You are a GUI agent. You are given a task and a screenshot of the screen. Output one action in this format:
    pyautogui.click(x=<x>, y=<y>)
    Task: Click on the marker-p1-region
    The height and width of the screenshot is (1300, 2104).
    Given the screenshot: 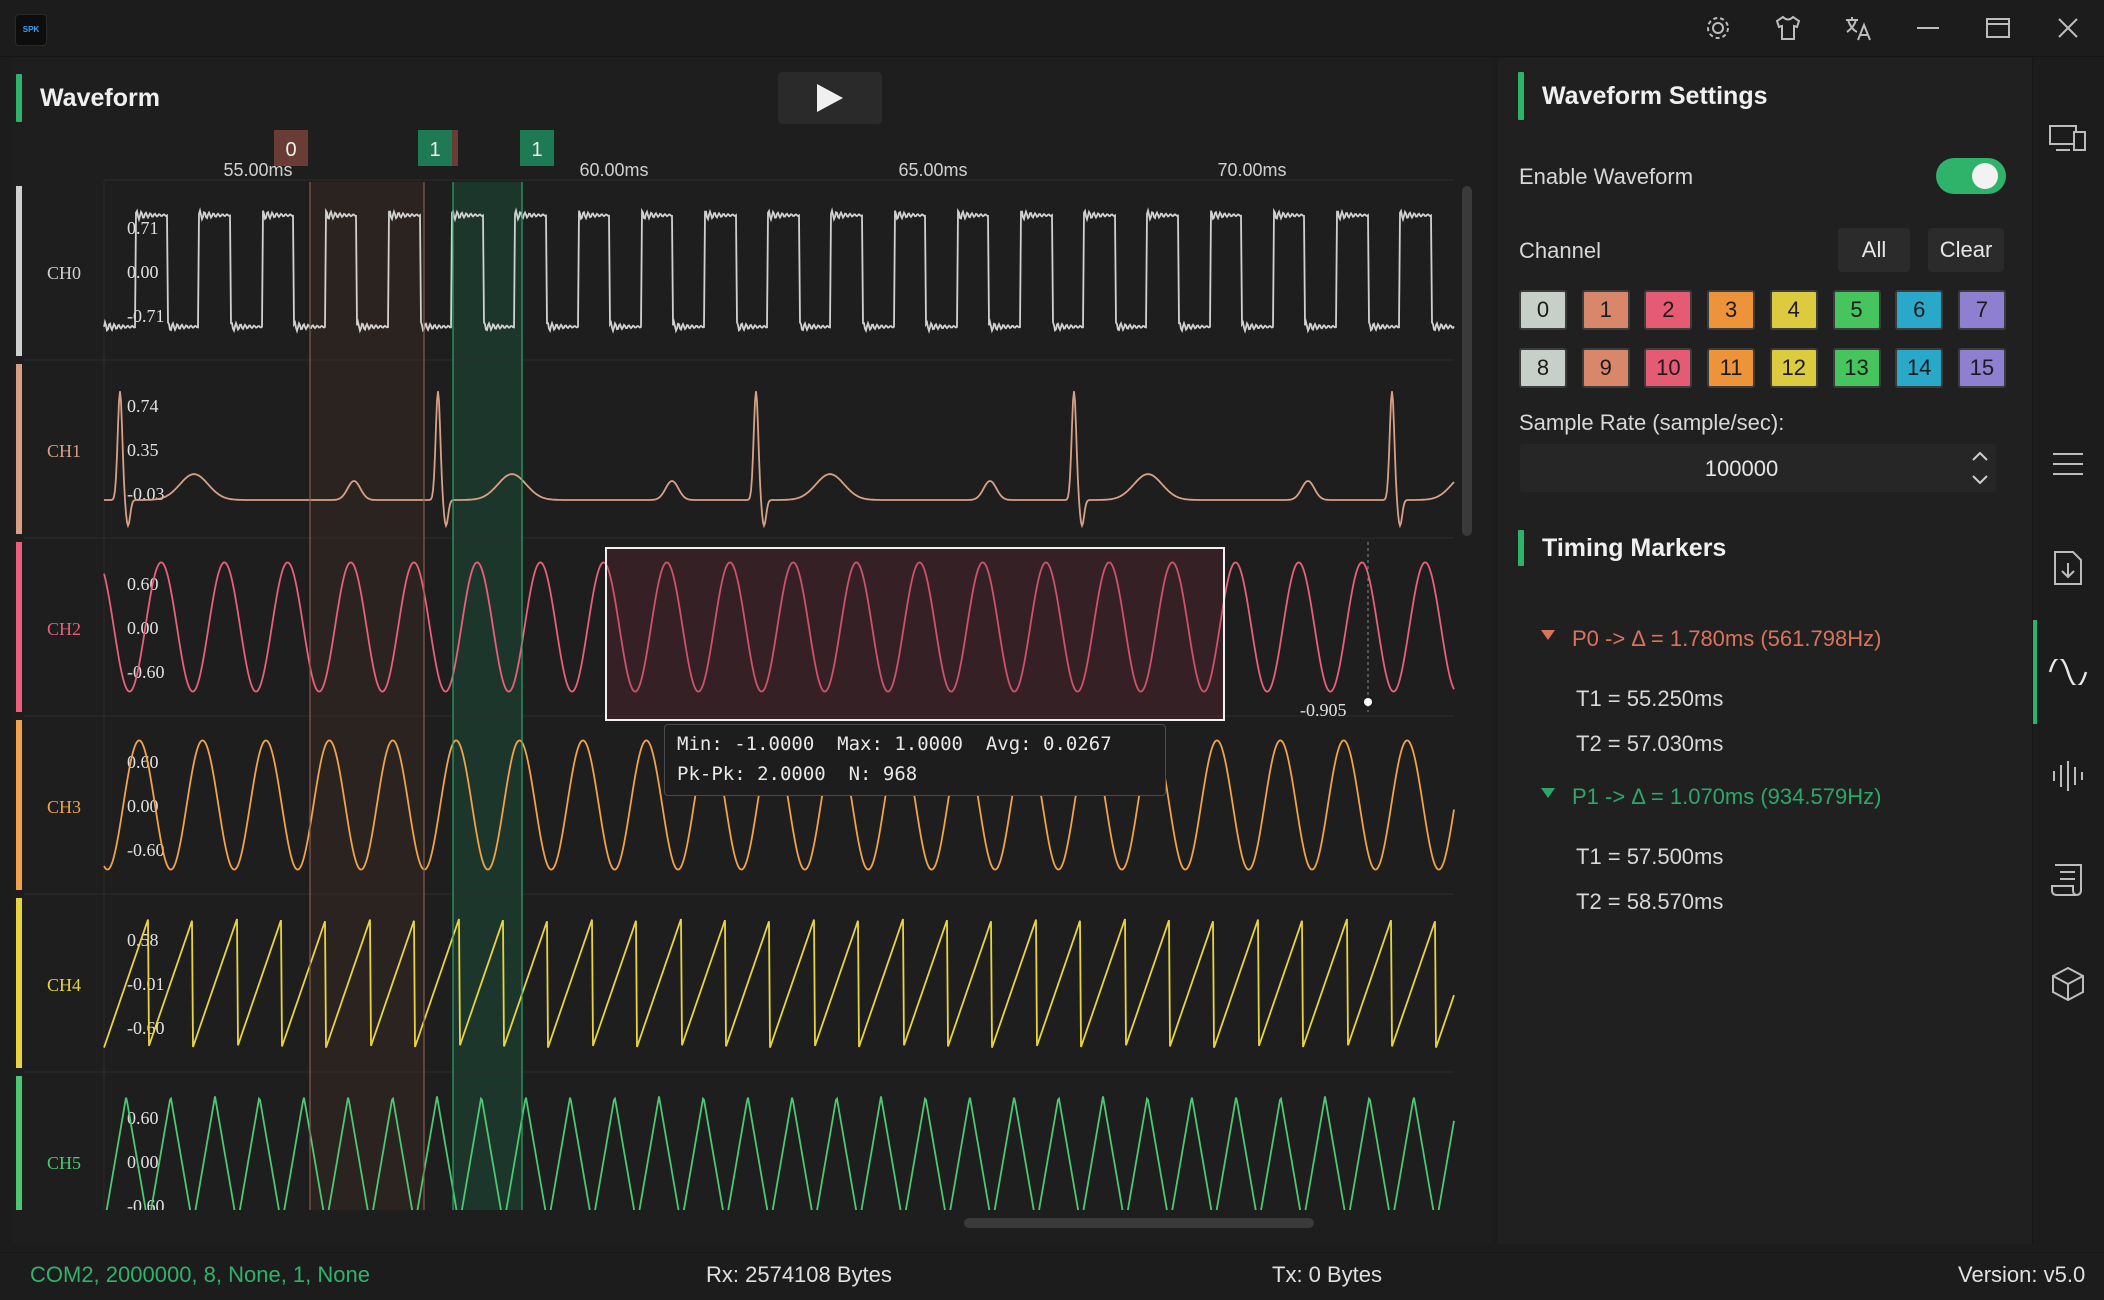 What is the action you would take?
    pyautogui.click(x=487, y=696)
    